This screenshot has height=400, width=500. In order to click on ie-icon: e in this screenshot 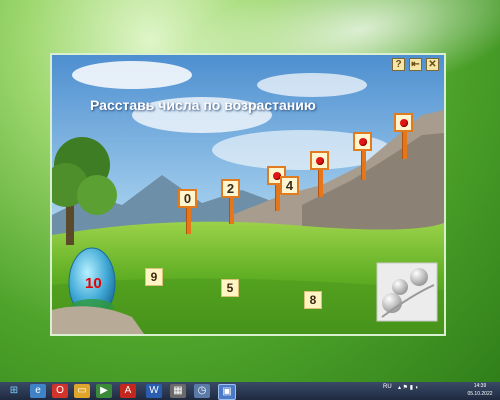, I will do `click(38, 391)`.